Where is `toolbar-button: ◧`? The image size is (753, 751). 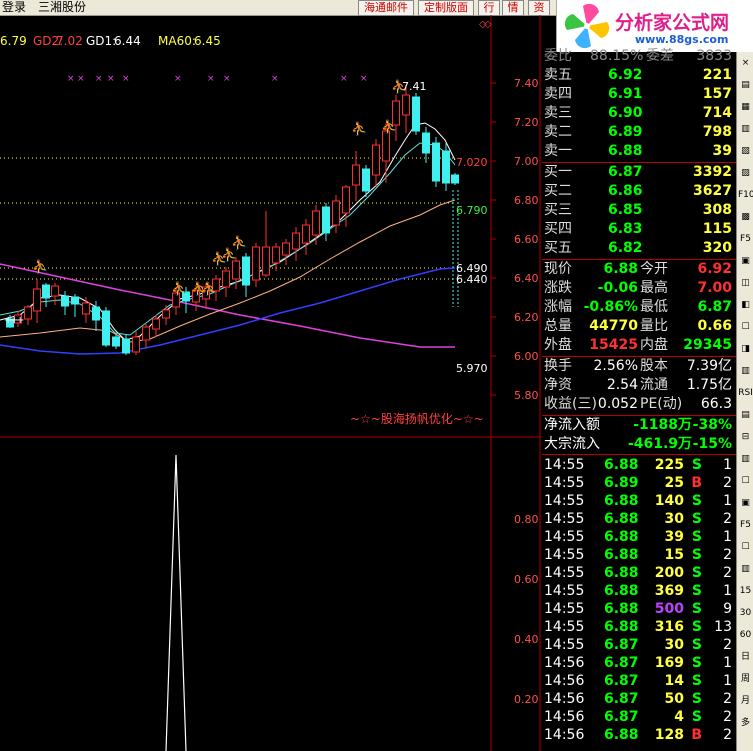 toolbar-button: ◧ is located at coordinates (745, 305).